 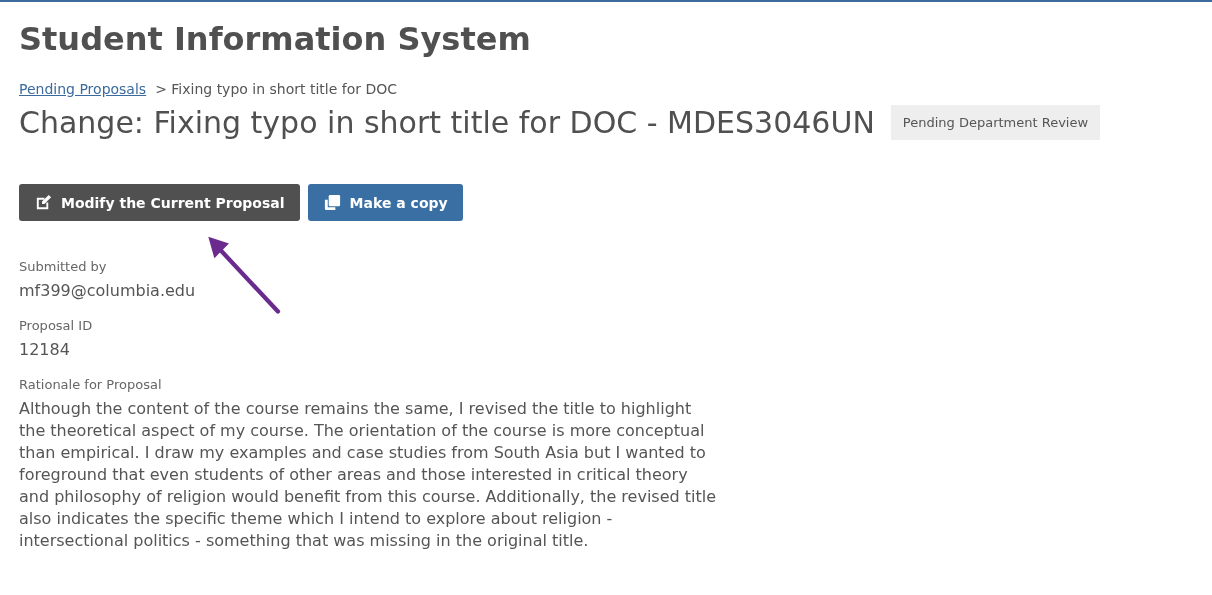 I want to click on field-label: Proposal ID, so click(x=56, y=325).